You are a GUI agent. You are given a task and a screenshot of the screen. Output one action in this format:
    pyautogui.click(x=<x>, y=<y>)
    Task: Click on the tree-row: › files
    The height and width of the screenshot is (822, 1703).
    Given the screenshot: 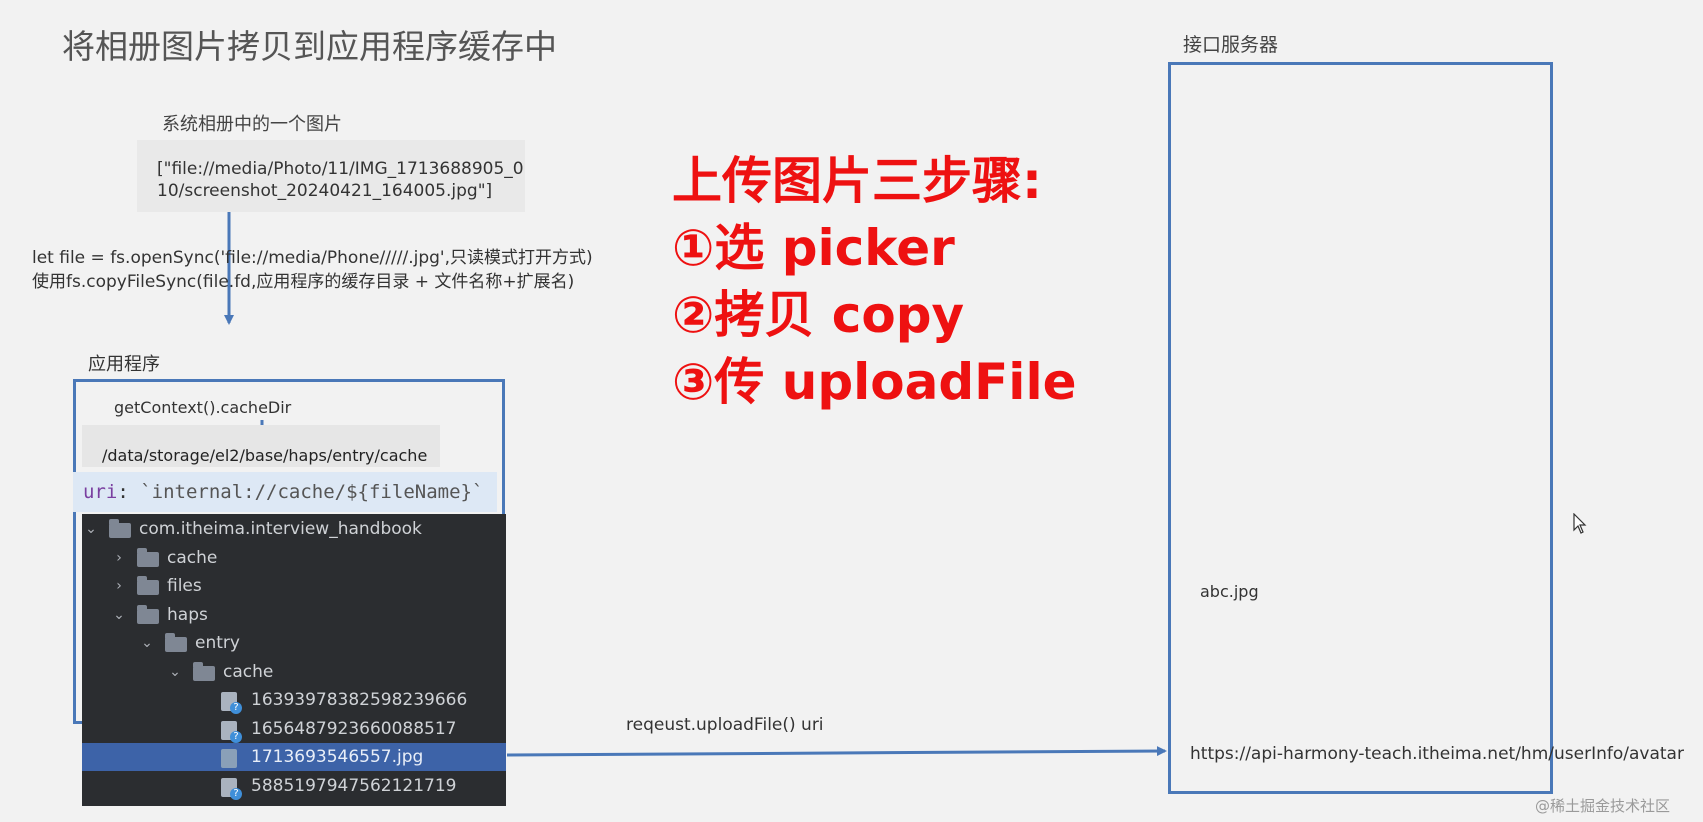 What is the action you would take?
    pyautogui.click(x=294, y=586)
    